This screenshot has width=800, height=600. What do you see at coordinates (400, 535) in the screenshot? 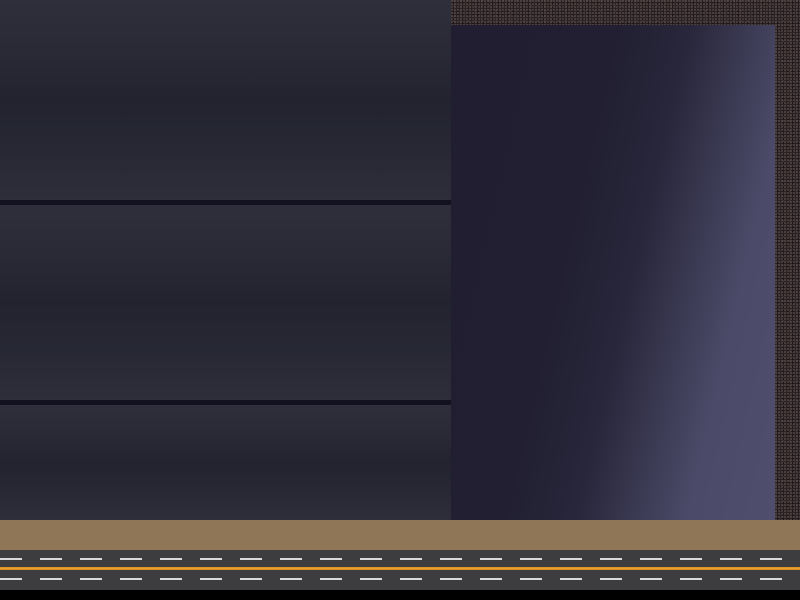
I see `dirt-ground` at bounding box center [400, 535].